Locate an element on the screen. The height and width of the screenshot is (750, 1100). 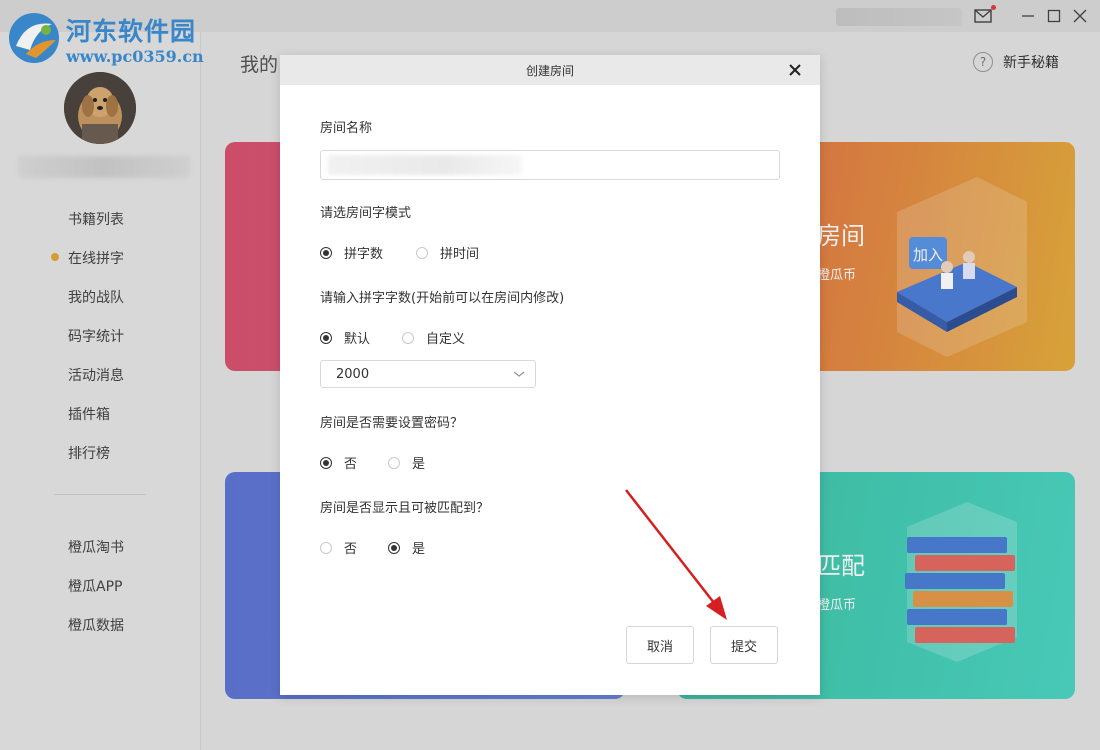
cancel-button: 取消 is located at coordinates (660, 645).